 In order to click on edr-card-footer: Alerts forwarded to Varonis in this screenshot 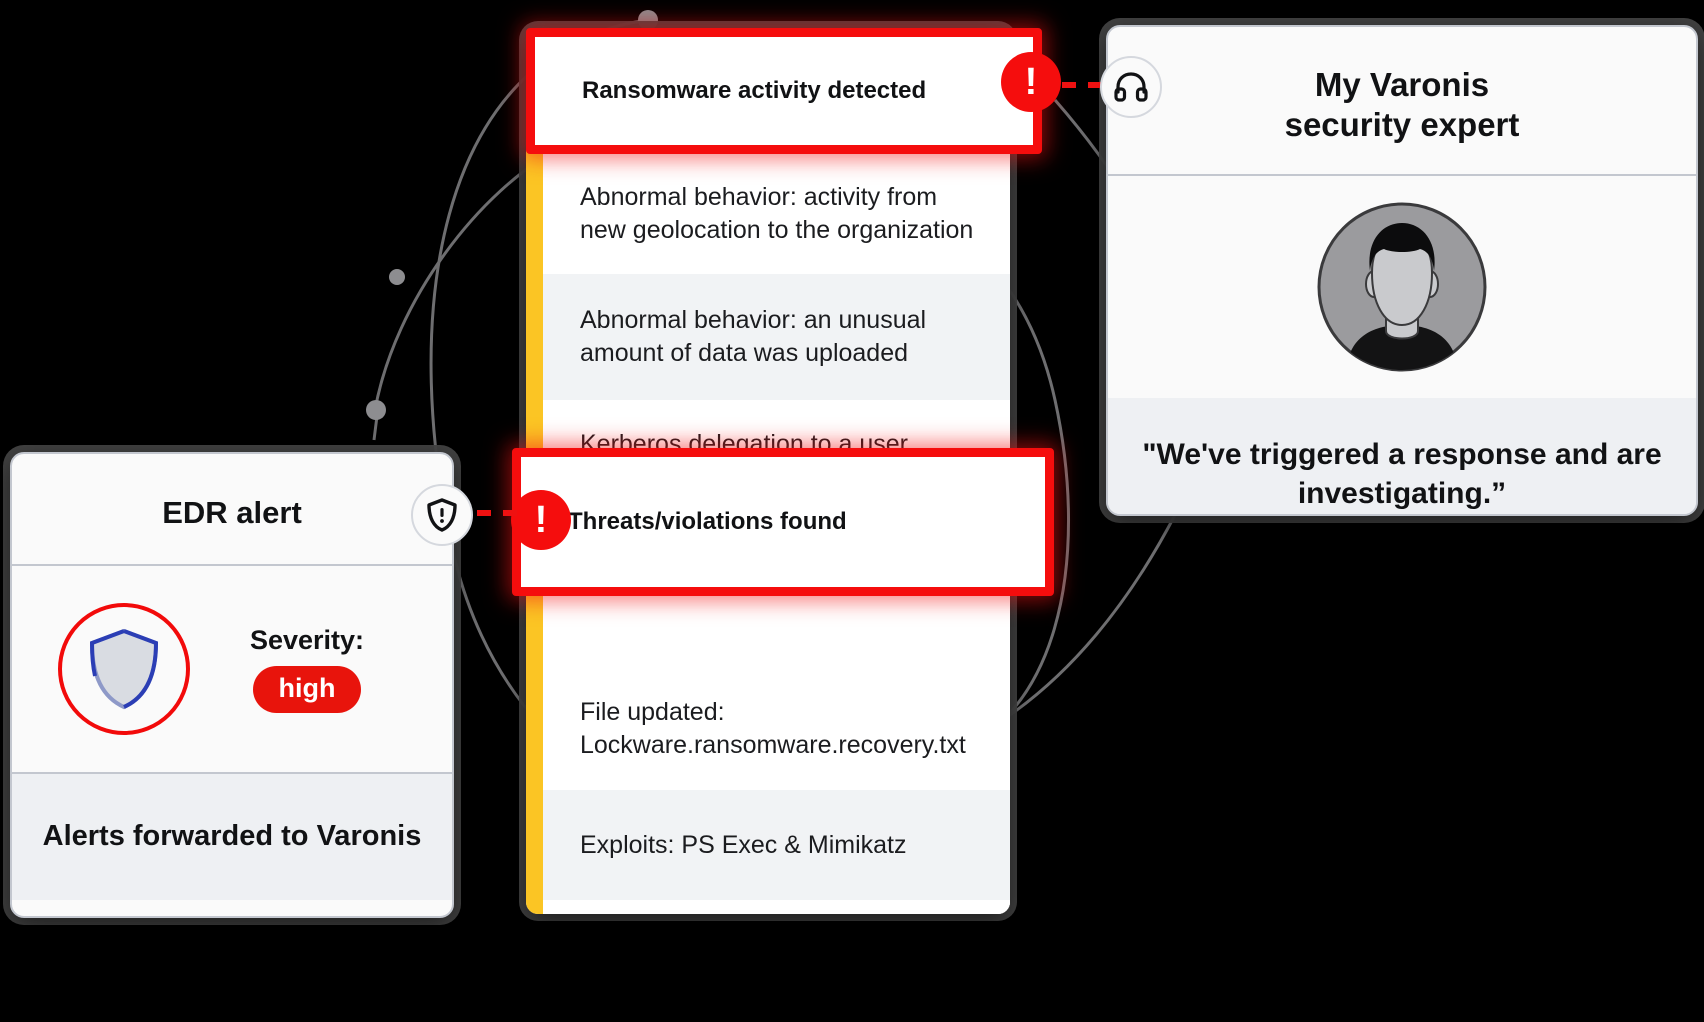, I will do `click(232, 835)`.